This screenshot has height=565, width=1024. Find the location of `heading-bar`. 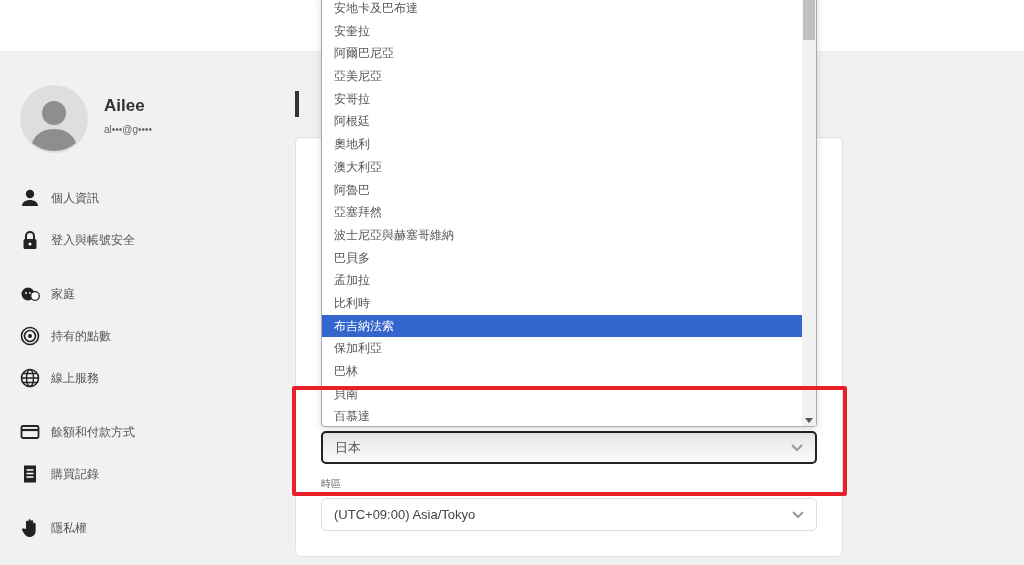

heading-bar is located at coordinates (297, 104).